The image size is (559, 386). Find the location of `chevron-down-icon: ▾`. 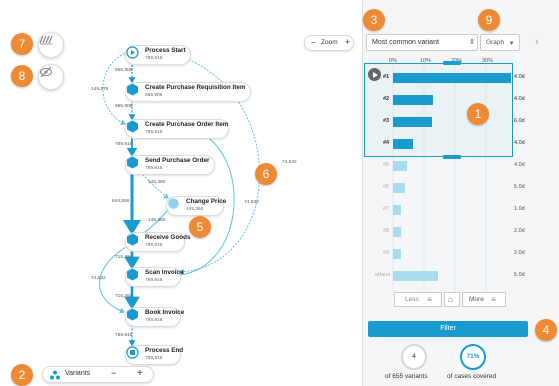

chevron-down-icon: ▾ is located at coordinates (512, 43).